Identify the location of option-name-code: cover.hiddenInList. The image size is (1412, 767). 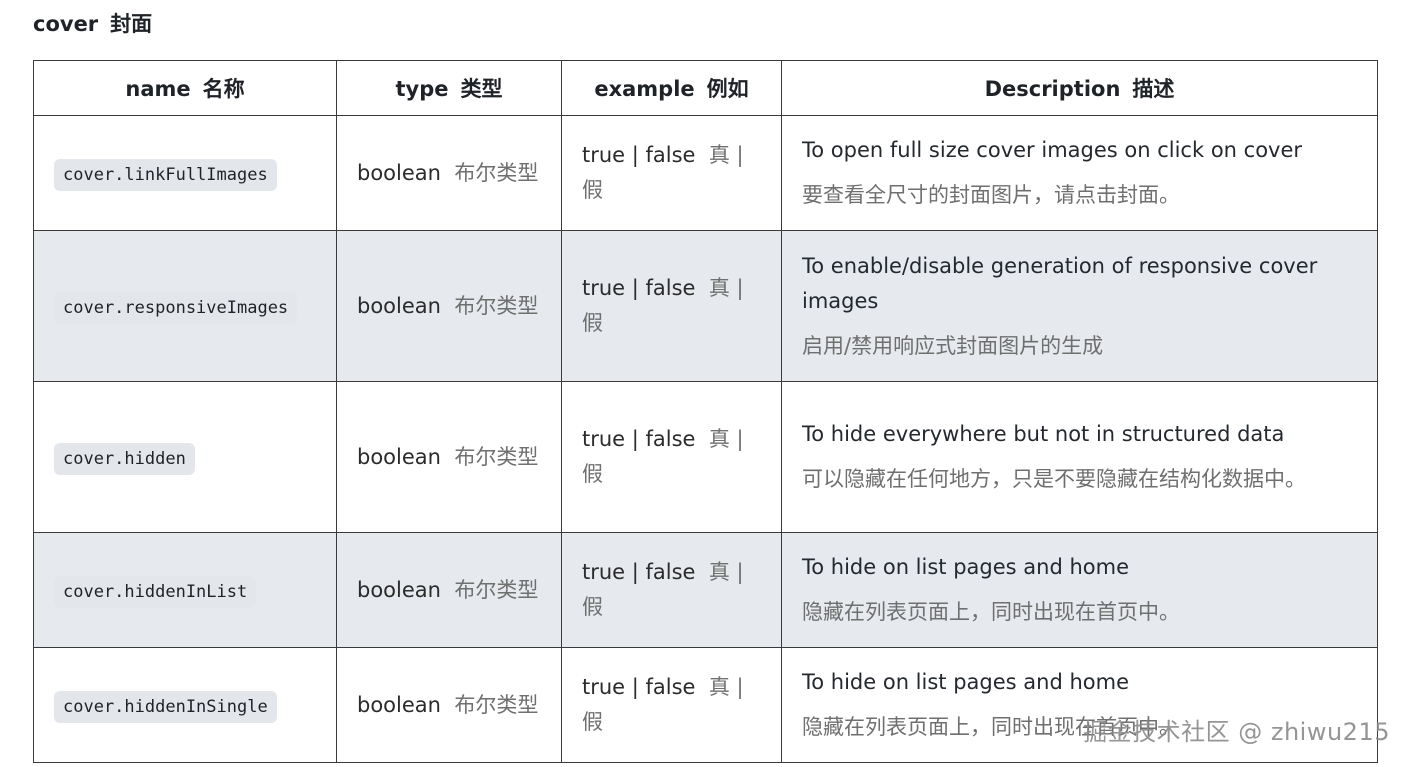
(155, 591).